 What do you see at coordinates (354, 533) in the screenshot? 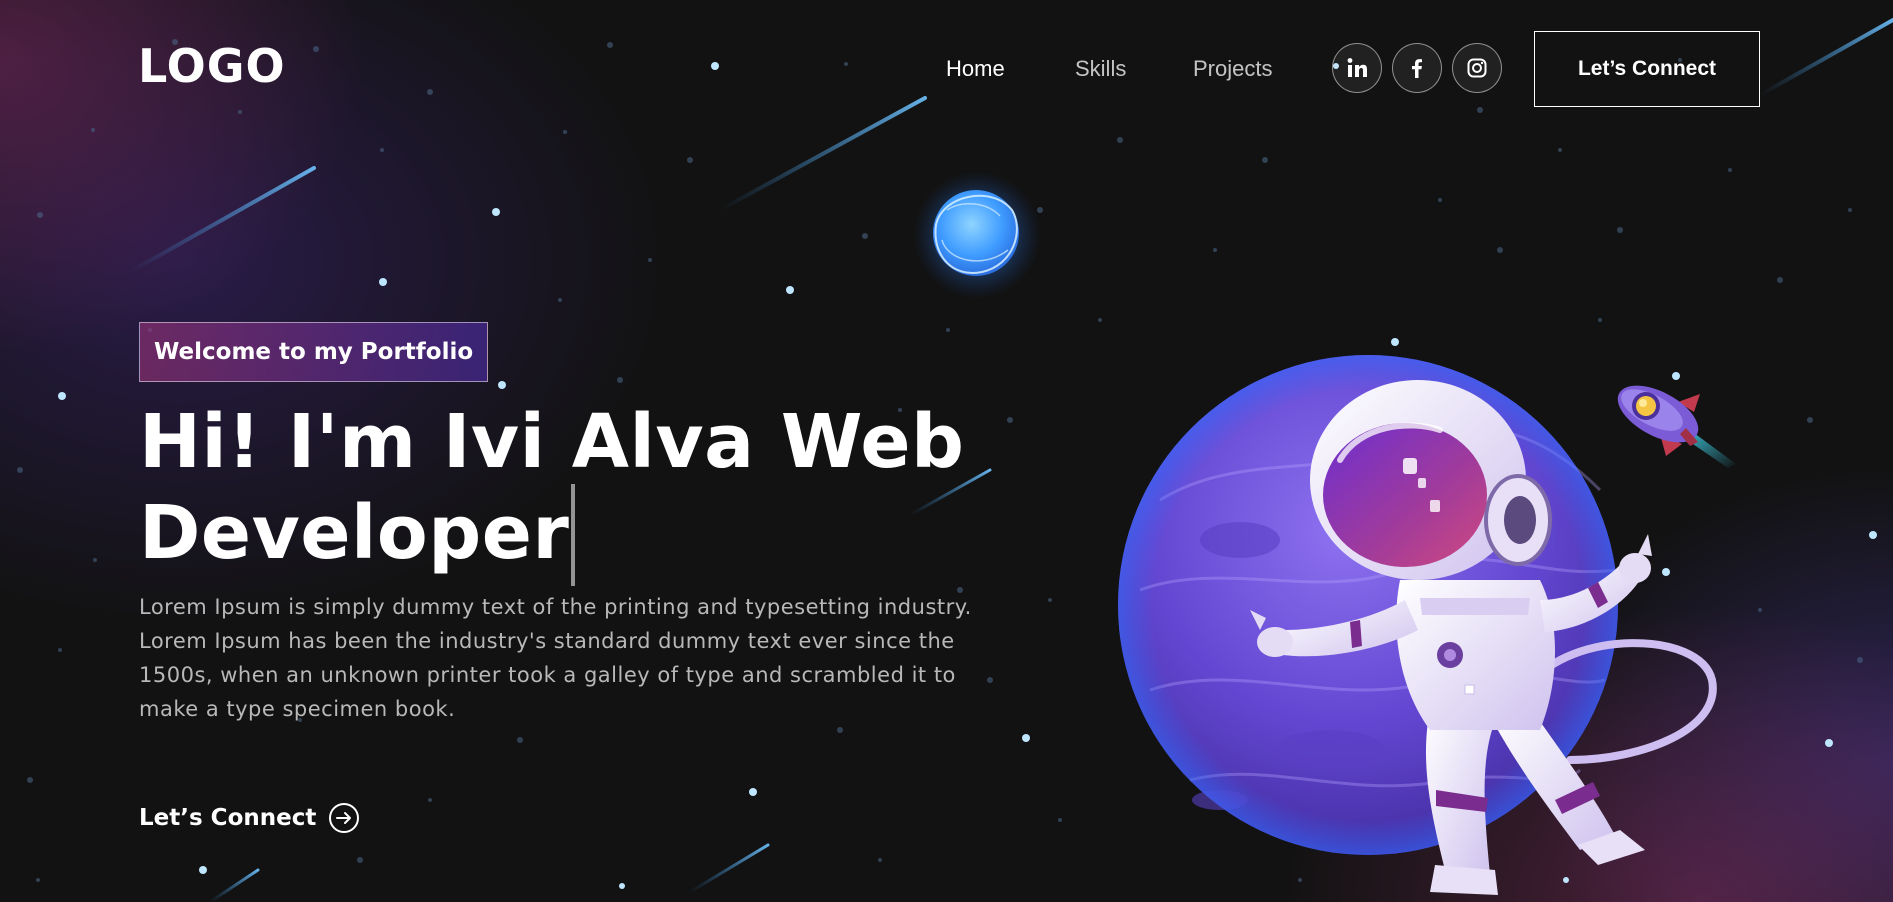
I see `headline-line-2: Developer` at bounding box center [354, 533].